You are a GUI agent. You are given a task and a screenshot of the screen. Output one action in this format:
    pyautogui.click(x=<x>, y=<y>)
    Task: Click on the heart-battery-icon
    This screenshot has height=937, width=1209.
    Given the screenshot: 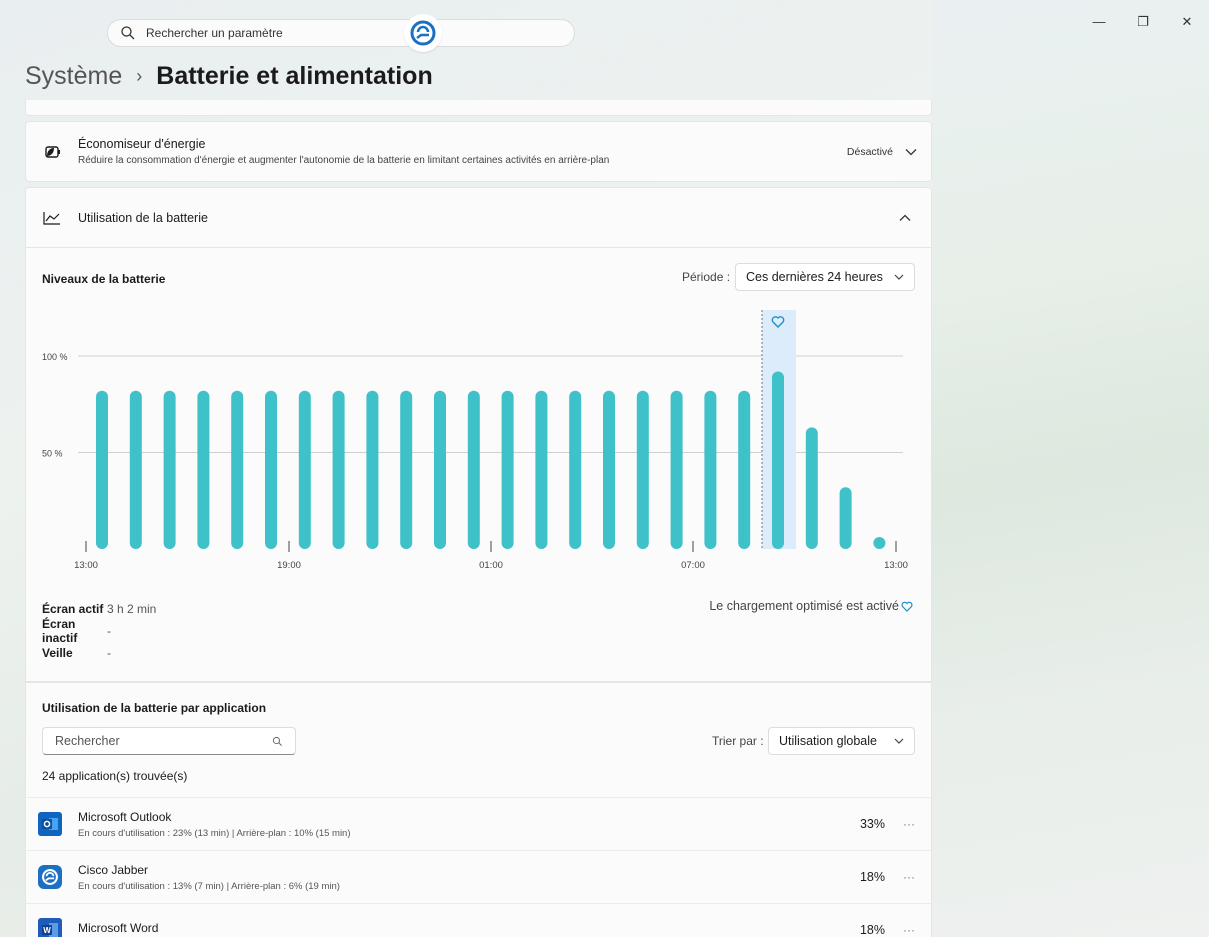 What is the action you would take?
    pyautogui.click(x=907, y=606)
    